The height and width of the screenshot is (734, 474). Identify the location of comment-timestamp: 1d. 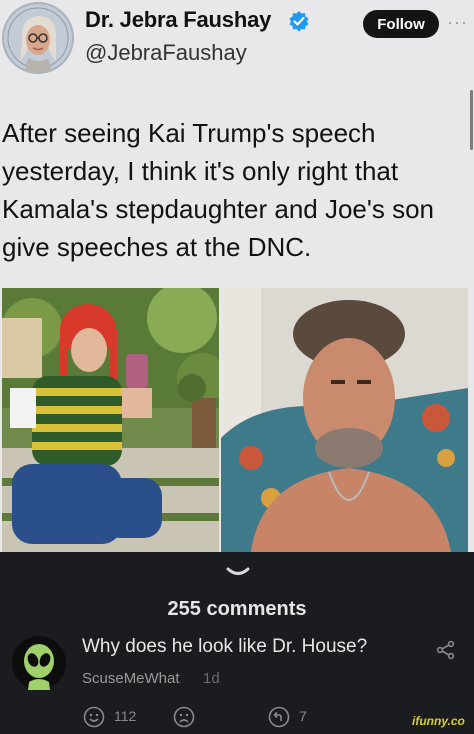
(211, 678).